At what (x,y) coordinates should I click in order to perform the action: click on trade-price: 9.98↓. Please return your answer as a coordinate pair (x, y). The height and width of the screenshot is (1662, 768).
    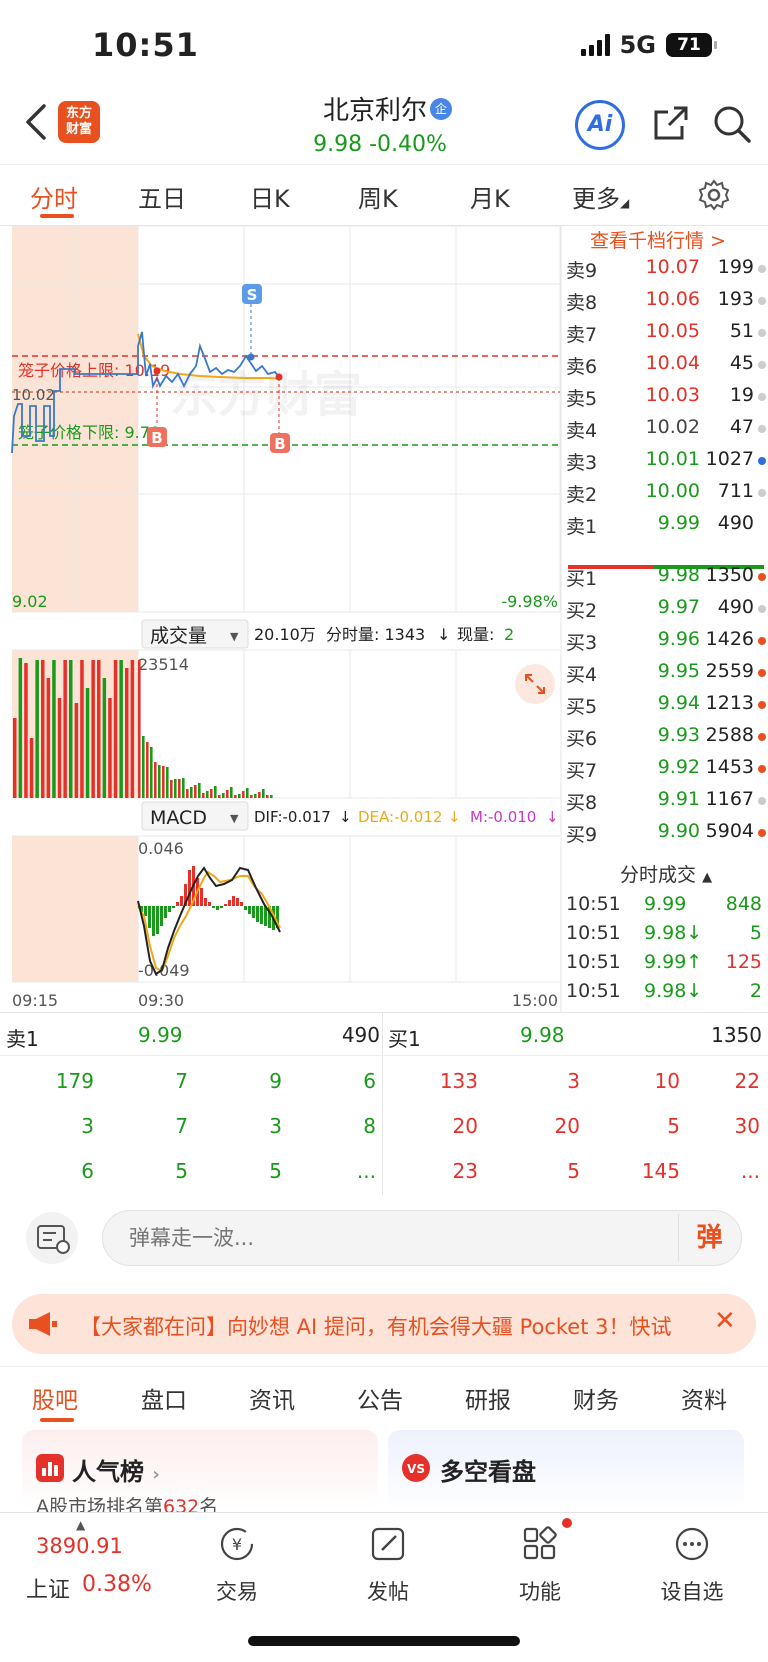
    Looking at the image, I should click on (673, 933).